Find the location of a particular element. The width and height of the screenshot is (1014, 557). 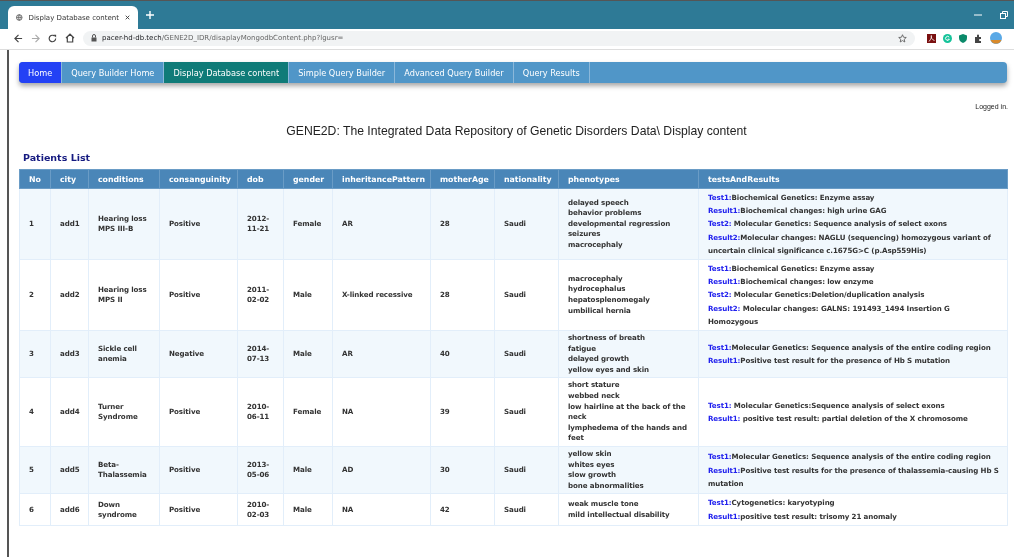

nav-tab: Advanced Query Builder is located at coordinates (454, 72).